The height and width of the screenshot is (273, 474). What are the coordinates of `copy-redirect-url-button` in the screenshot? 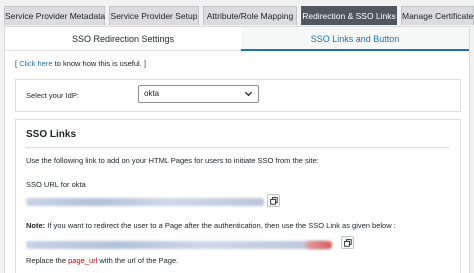 It's located at (347, 242).